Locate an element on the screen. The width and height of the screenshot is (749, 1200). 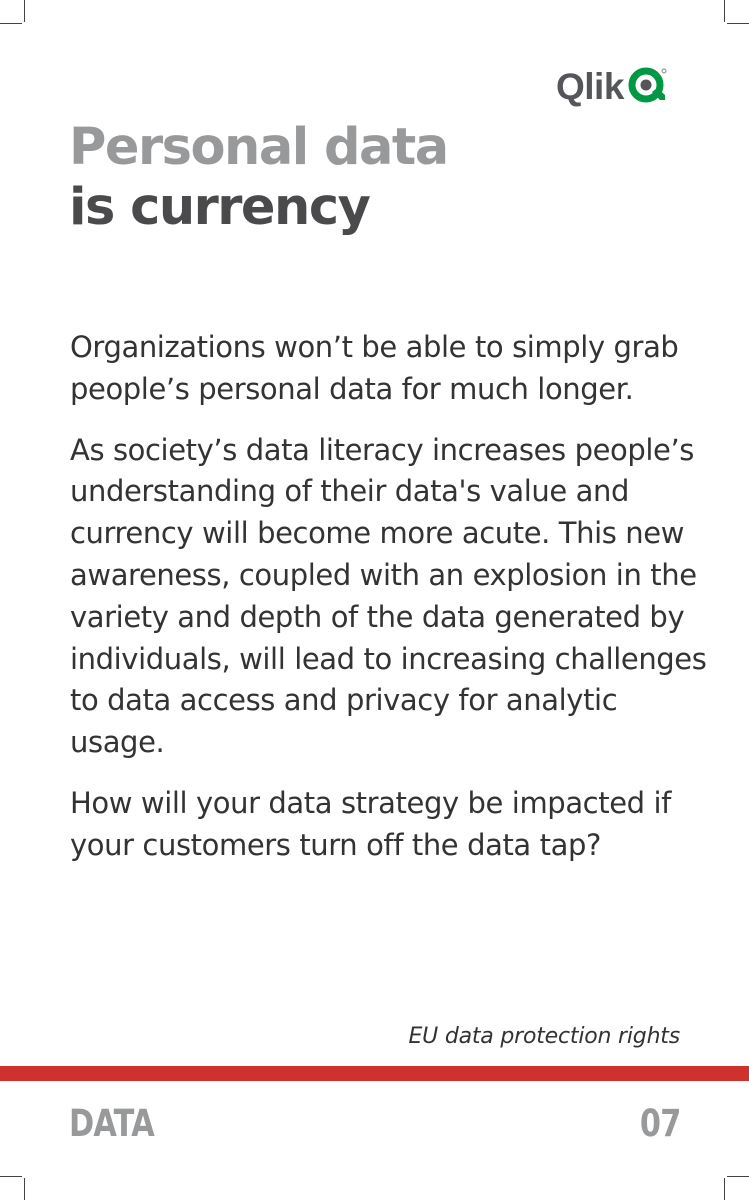
crop-mark-top-left is located at coordinates (24, 11).